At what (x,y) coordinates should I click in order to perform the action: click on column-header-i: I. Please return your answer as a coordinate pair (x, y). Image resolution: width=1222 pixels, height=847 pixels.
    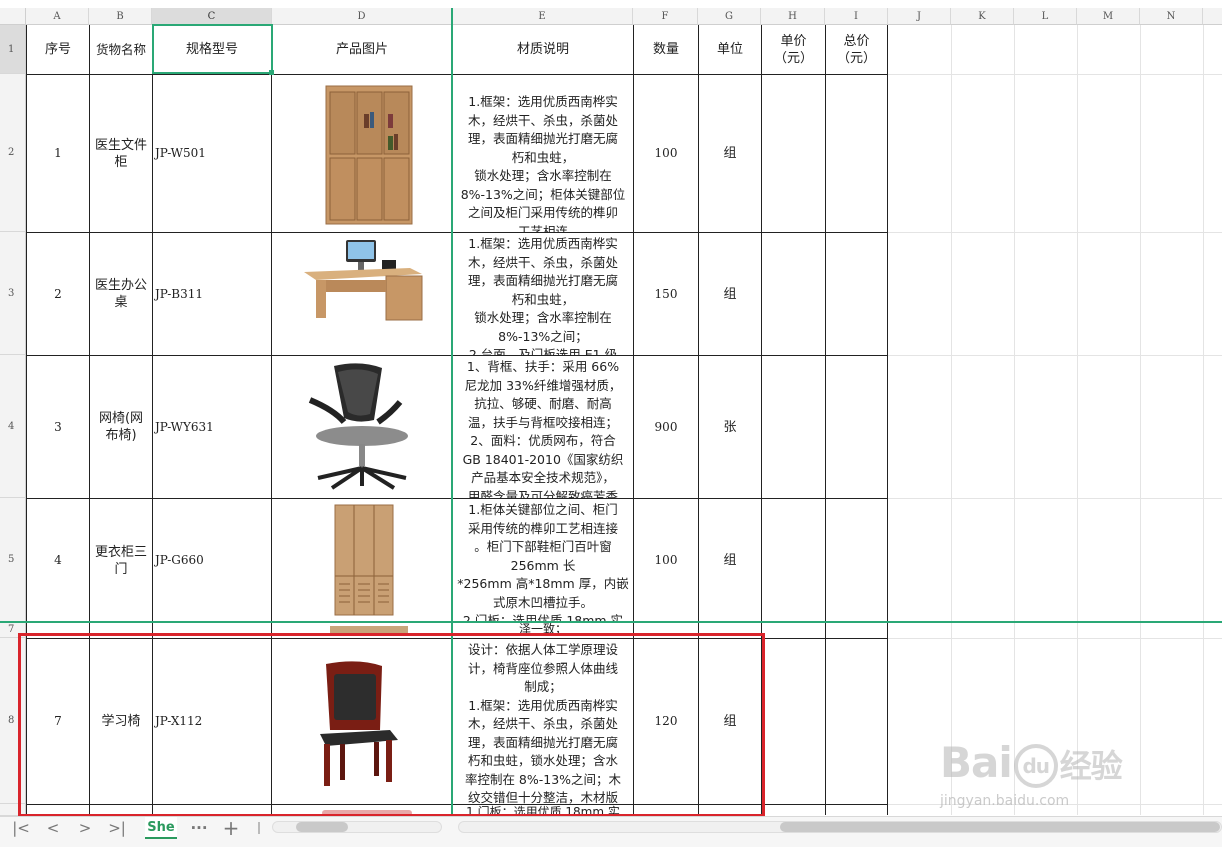
    Looking at the image, I should click on (856, 16).